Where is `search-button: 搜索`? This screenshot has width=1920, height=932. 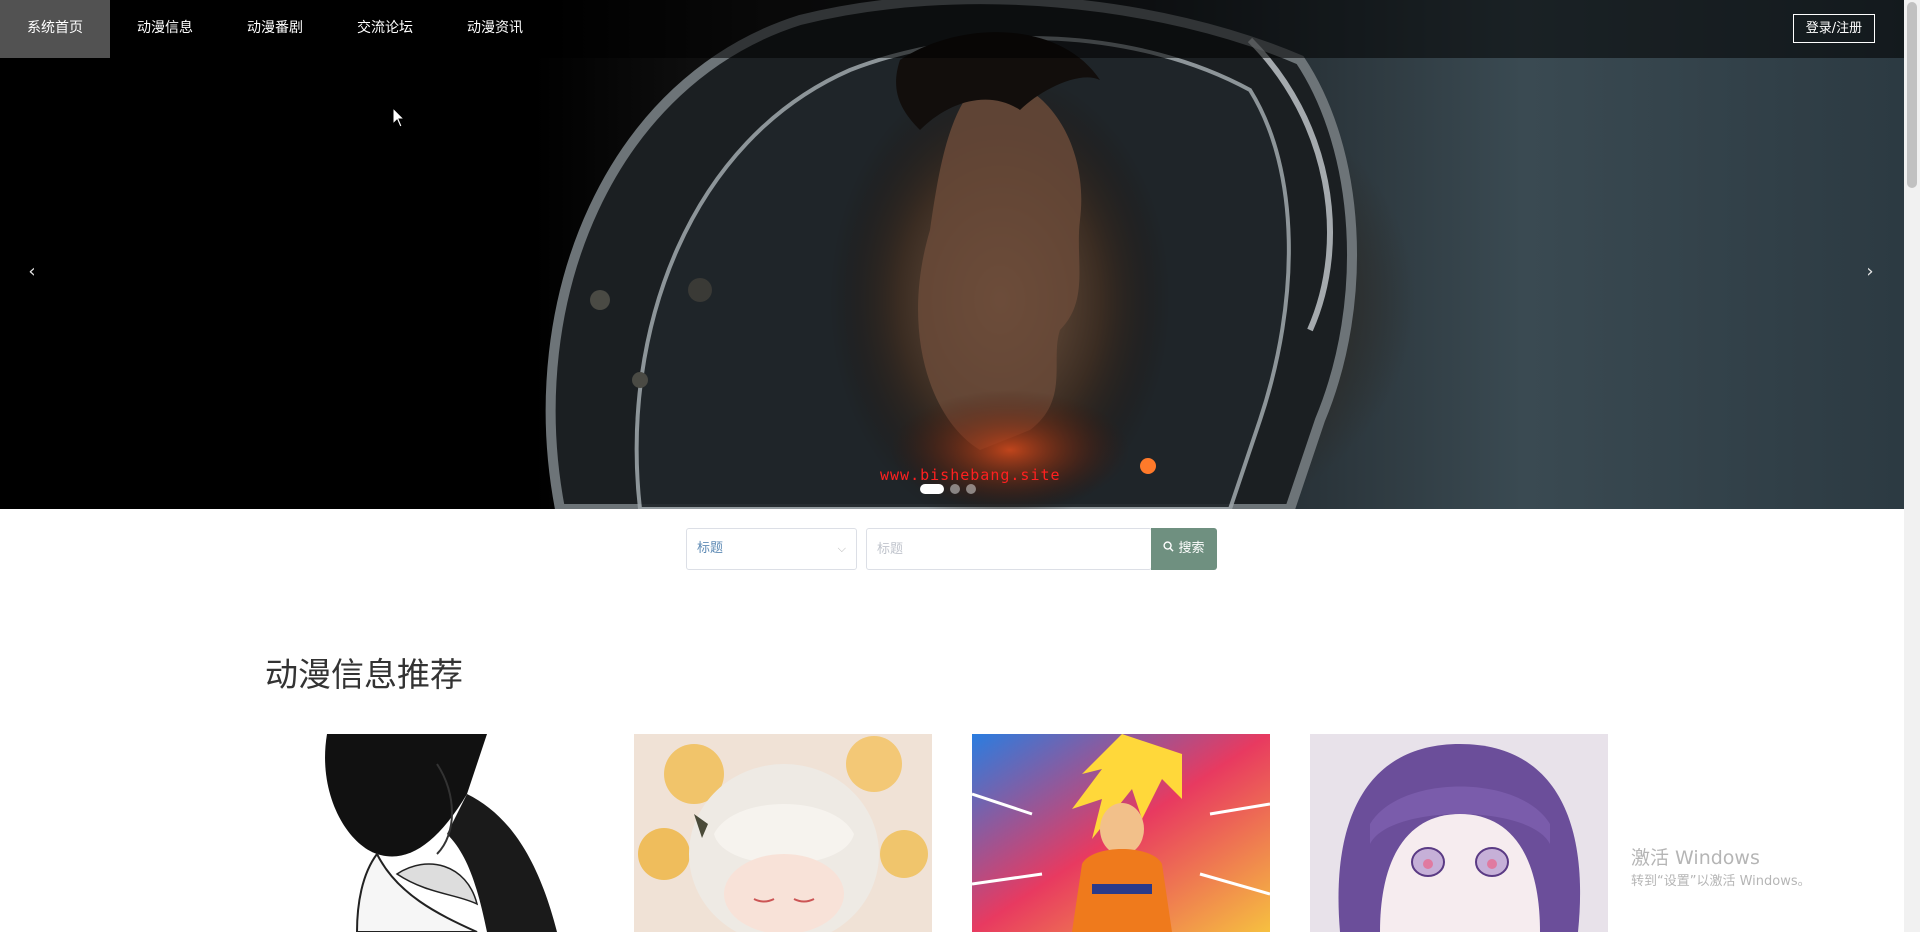 search-button: 搜索 is located at coordinates (1184, 549).